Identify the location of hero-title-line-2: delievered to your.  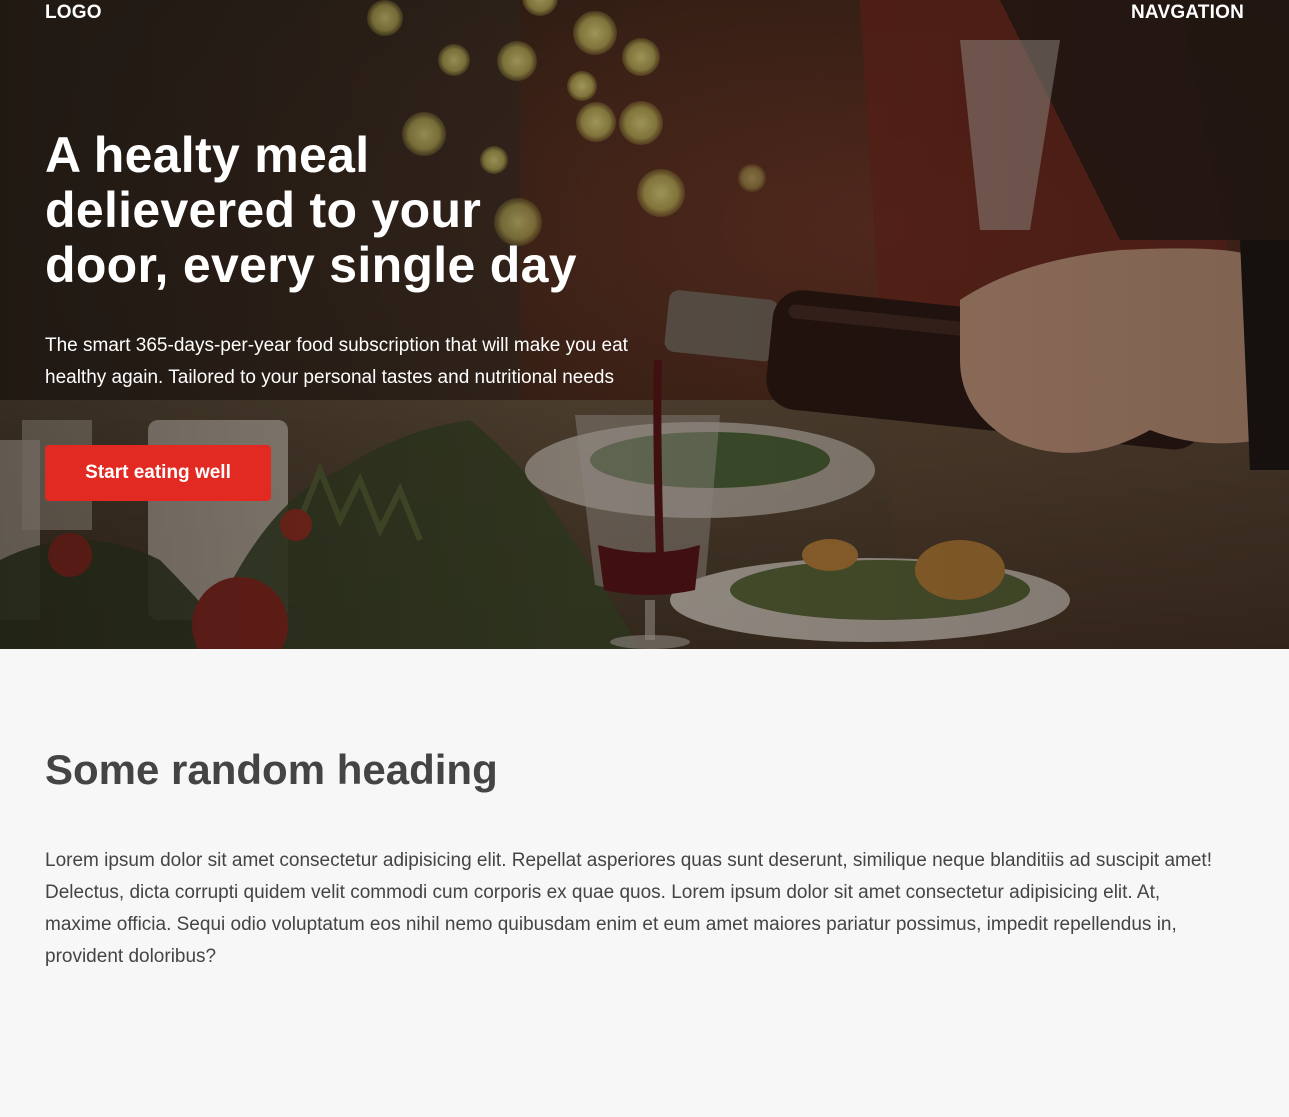
(263, 210).